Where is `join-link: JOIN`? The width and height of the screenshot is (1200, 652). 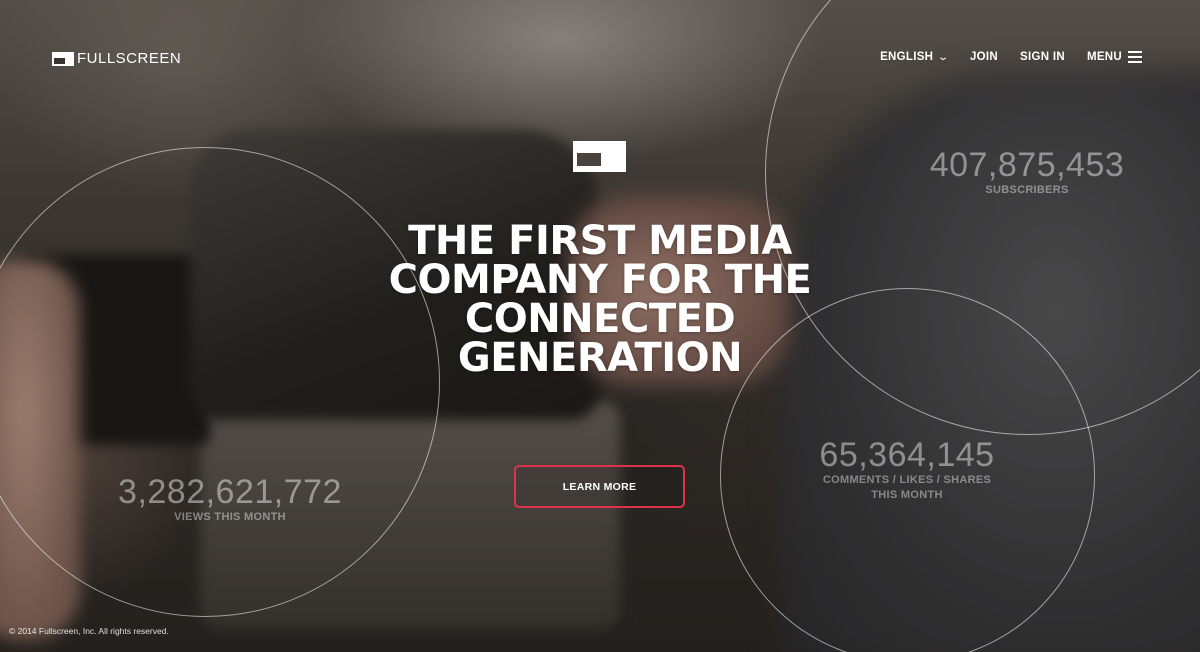
join-link: JOIN is located at coordinates (984, 57).